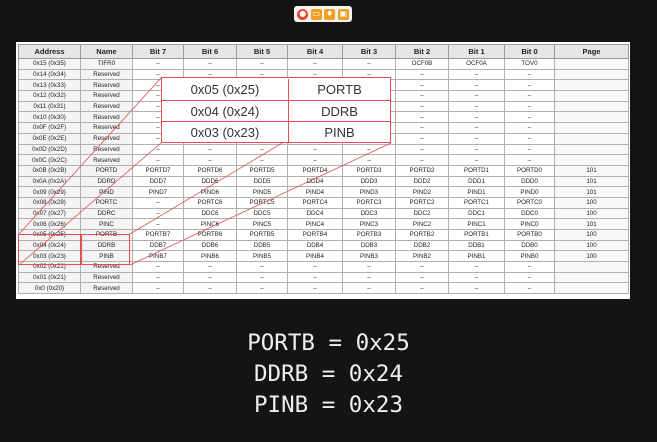  What do you see at coordinates (369, 202) in the screenshot?
I see `table-cell: PORTC3` at bounding box center [369, 202].